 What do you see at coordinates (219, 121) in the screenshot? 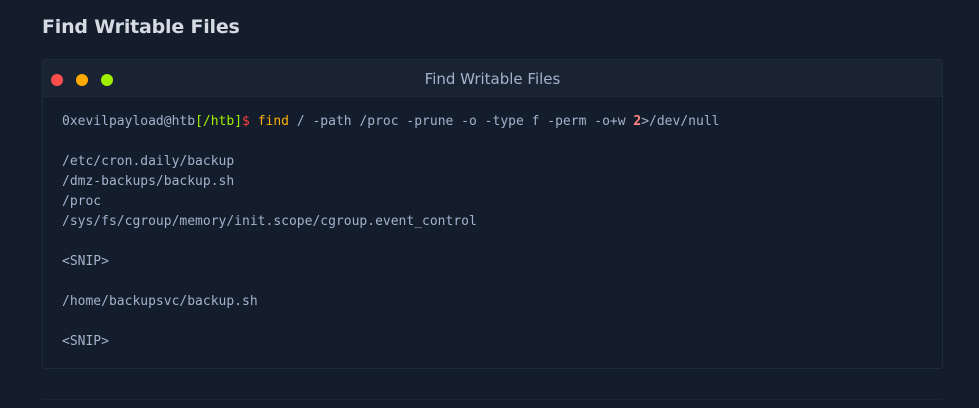
I see `prompt-path: [/htb]` at bounding box center [219, 121].